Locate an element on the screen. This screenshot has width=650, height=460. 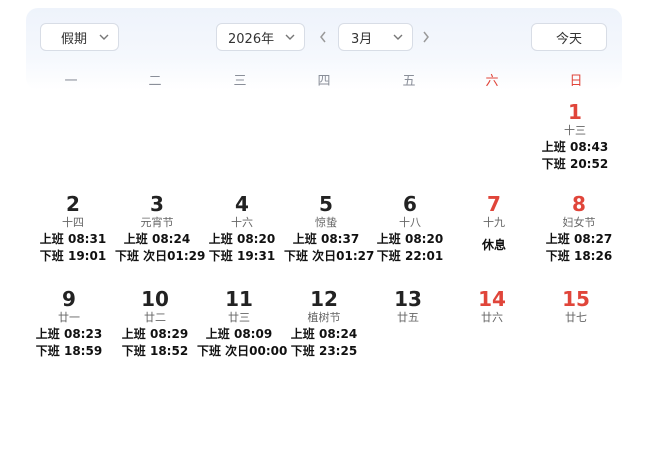
rest-day-label: 休息 is located at coordinates (493, 245).